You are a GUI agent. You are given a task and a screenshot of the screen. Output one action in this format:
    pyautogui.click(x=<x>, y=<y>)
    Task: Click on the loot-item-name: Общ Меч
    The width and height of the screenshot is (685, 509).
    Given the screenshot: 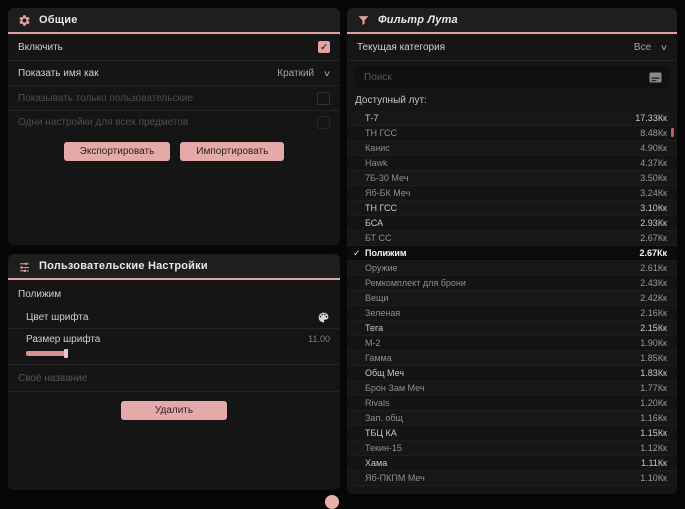 What is the action you would take?
    pyautogui.click(x=385, y=373)
    